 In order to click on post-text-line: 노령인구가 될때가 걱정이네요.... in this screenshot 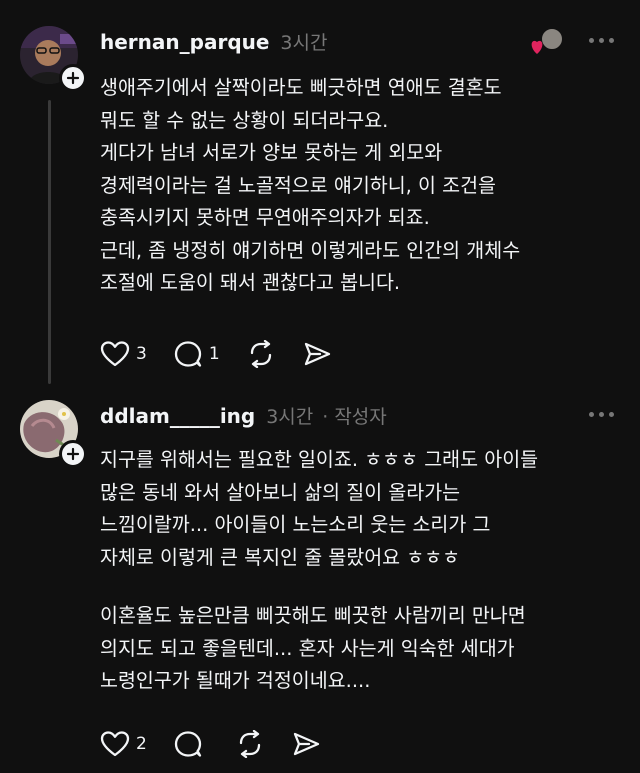, I will do `click(235, 680)`.